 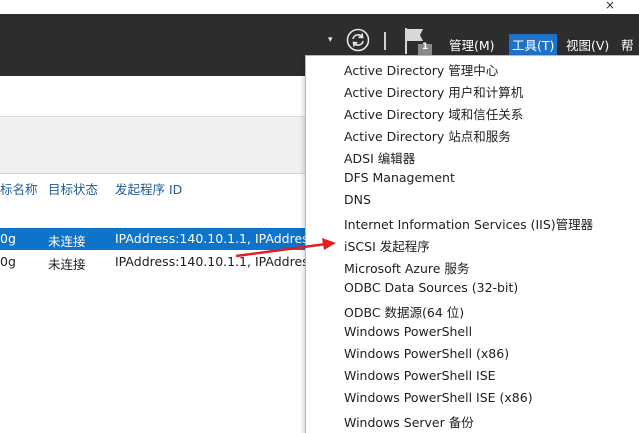 What do you see at coordinates (153, 145) in the screenshot?
I see `filter-bar` at bounding box center [153, 145].